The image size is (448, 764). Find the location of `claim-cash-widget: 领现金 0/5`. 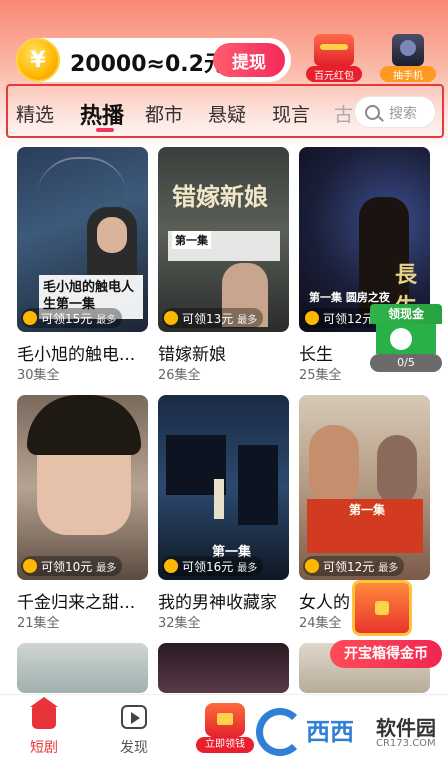

claim-cash-widget: 领现金 0/5 is located at coordinates (406, 338).